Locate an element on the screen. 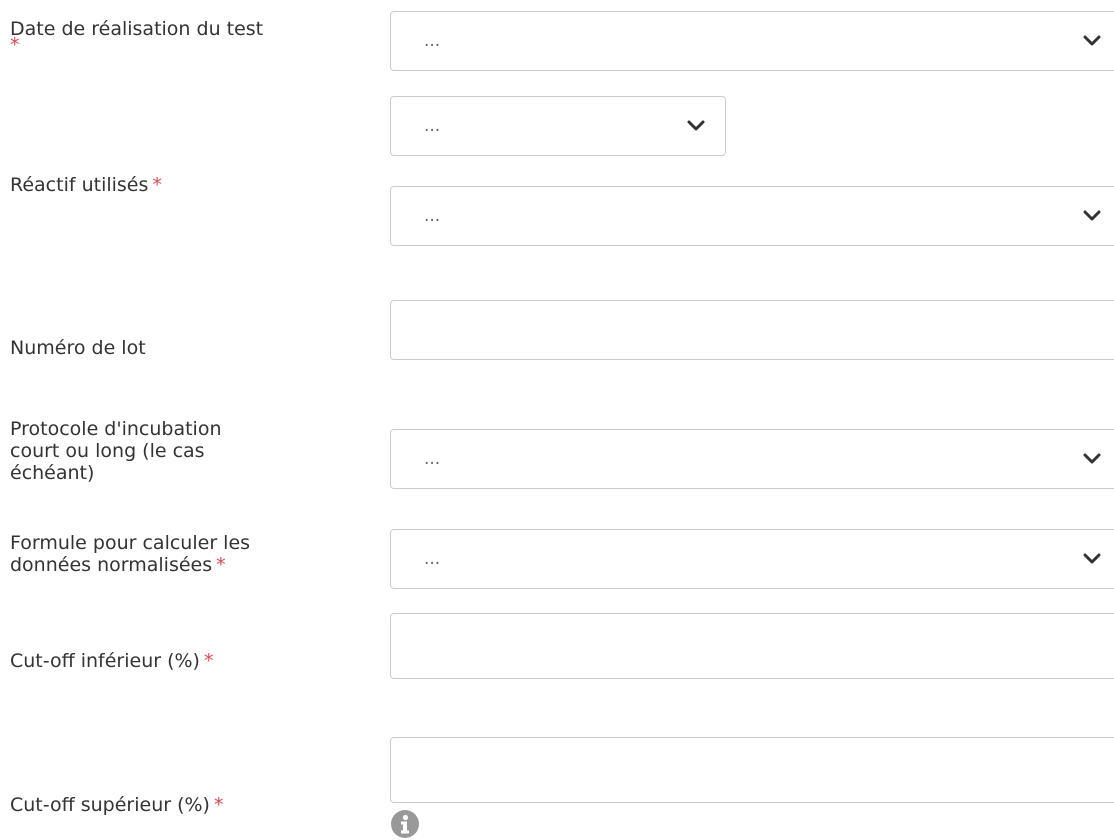 The width and height of the screenshot is (1114, 840). numero-lot-input is located at coordinates (752, 330).